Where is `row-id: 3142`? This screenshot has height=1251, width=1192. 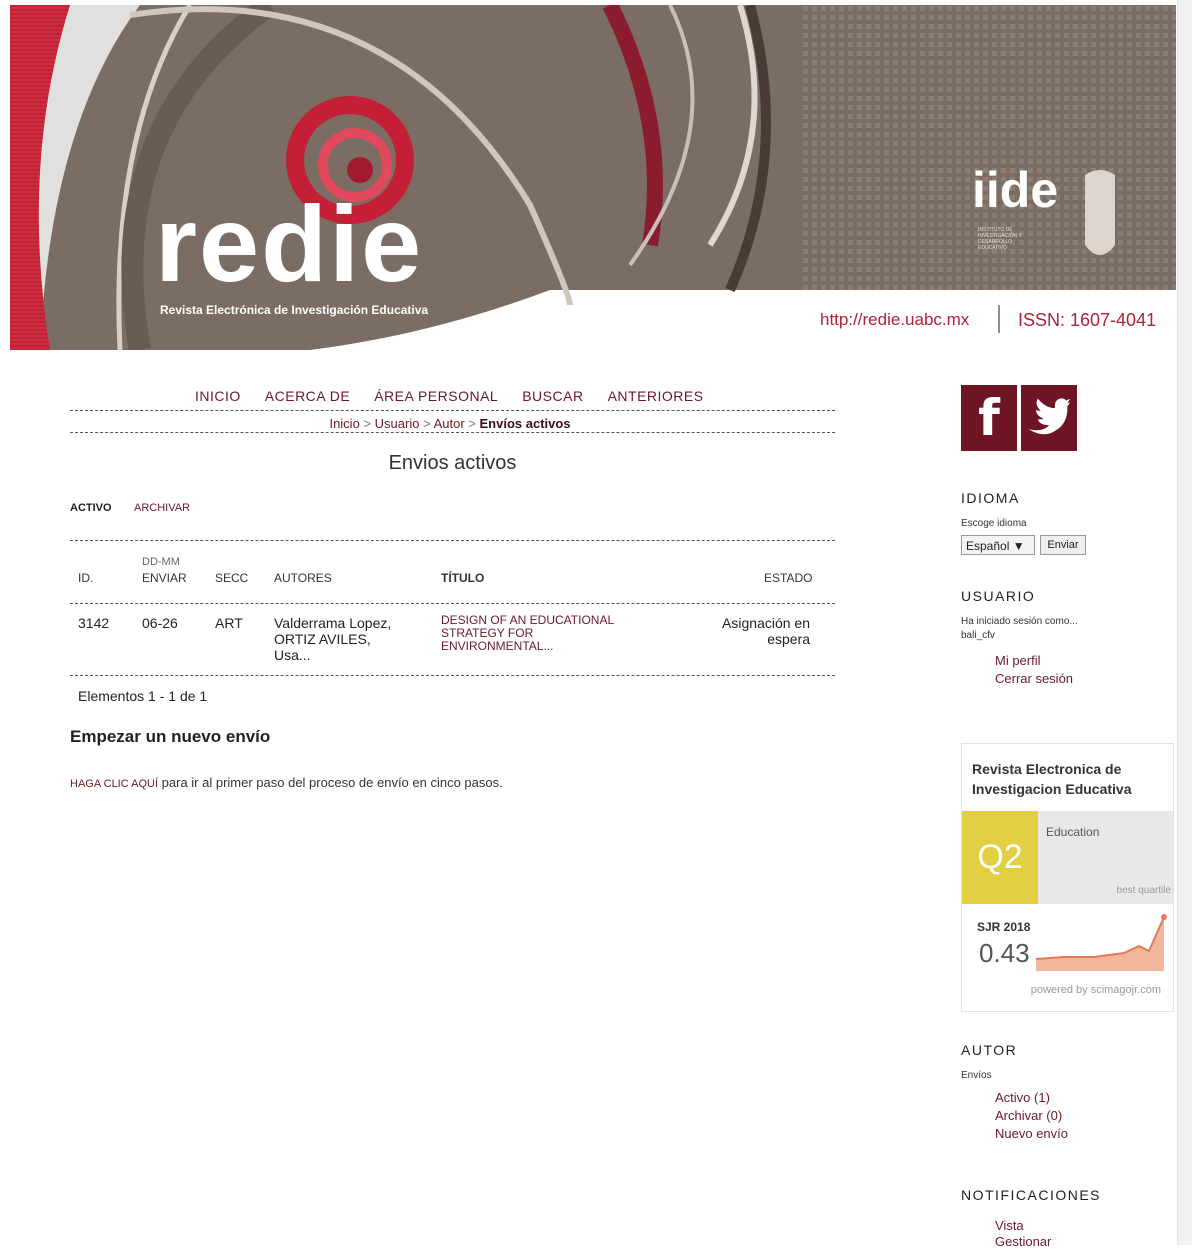
row-id: 3142 is located at coordinates (94, 623).